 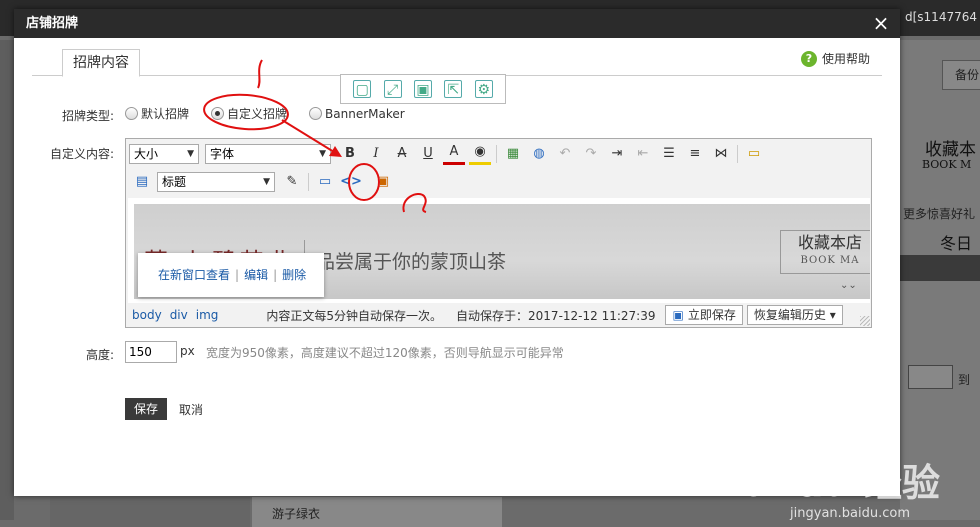 I want to click on background-bottom-left, so click(x=150, y=512).